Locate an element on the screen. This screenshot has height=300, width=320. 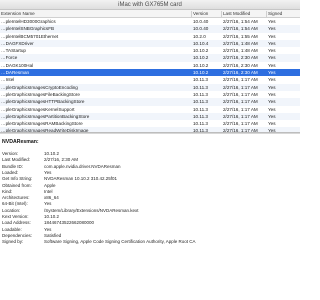
extension-name-cell: …DAGFXDriver is located at coordinates (17, 43).